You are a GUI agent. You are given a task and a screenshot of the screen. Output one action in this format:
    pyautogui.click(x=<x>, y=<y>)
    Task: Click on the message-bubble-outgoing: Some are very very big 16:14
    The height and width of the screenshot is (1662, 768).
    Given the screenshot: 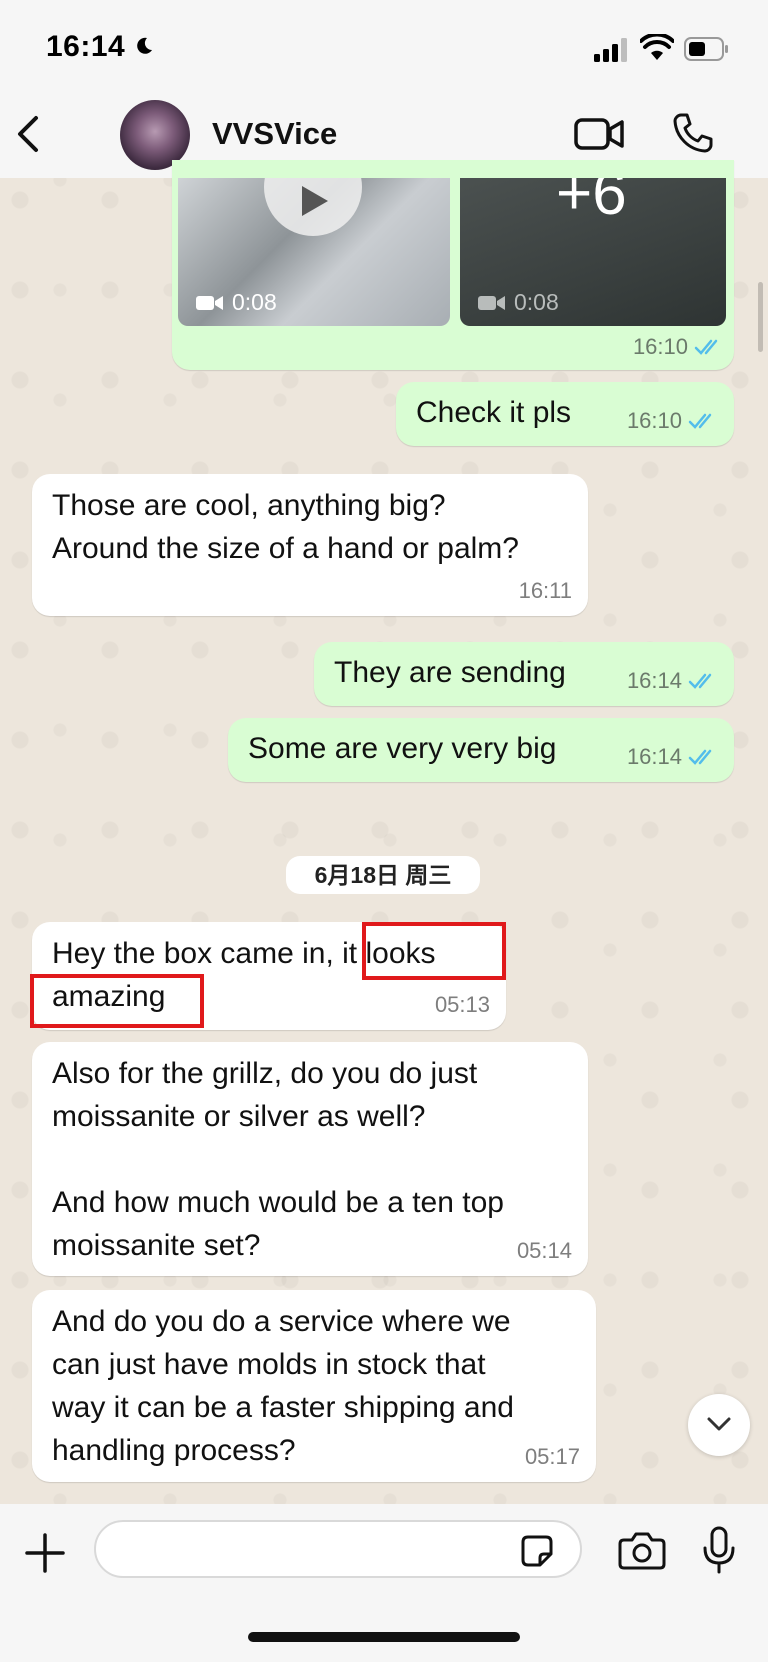 What is the action you would take?
    pyautogui.click(x=481, y=750)
    